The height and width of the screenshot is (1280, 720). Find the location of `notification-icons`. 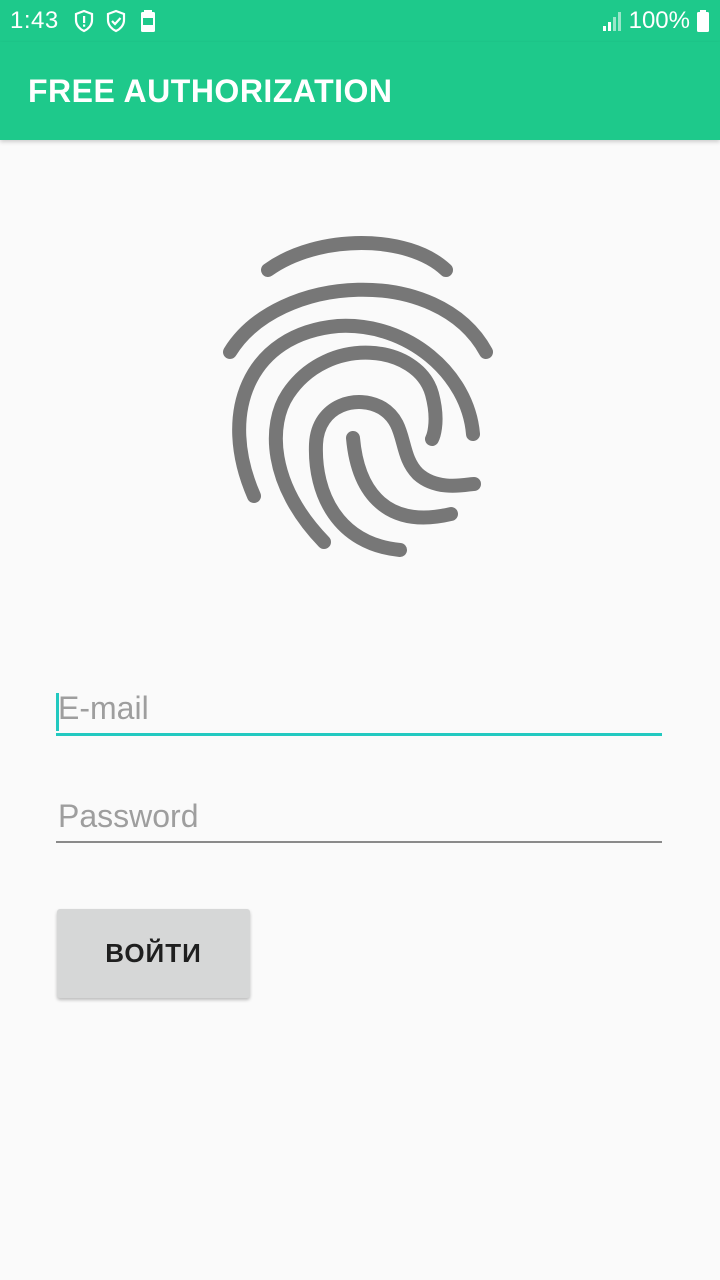

notification-icons is located at coordinates (116, 21).